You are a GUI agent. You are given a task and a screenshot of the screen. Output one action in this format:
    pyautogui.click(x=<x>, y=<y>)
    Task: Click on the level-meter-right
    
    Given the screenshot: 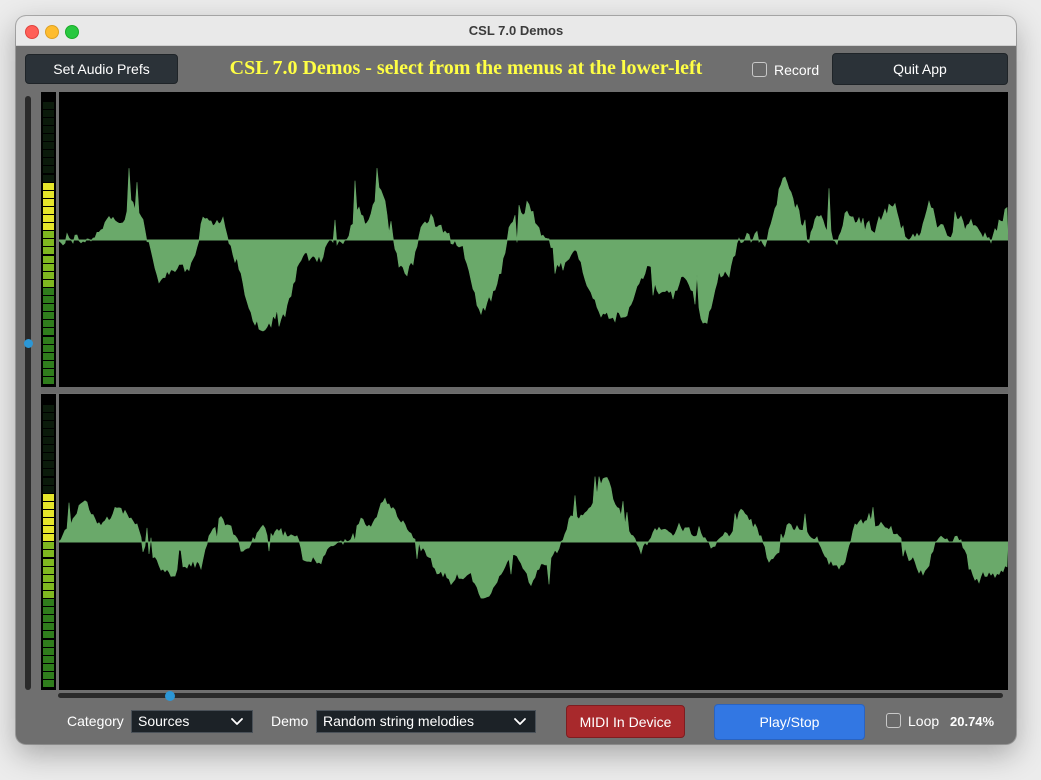 What is the action you would take?
    pyautogui.click(x=48, y=542)
    